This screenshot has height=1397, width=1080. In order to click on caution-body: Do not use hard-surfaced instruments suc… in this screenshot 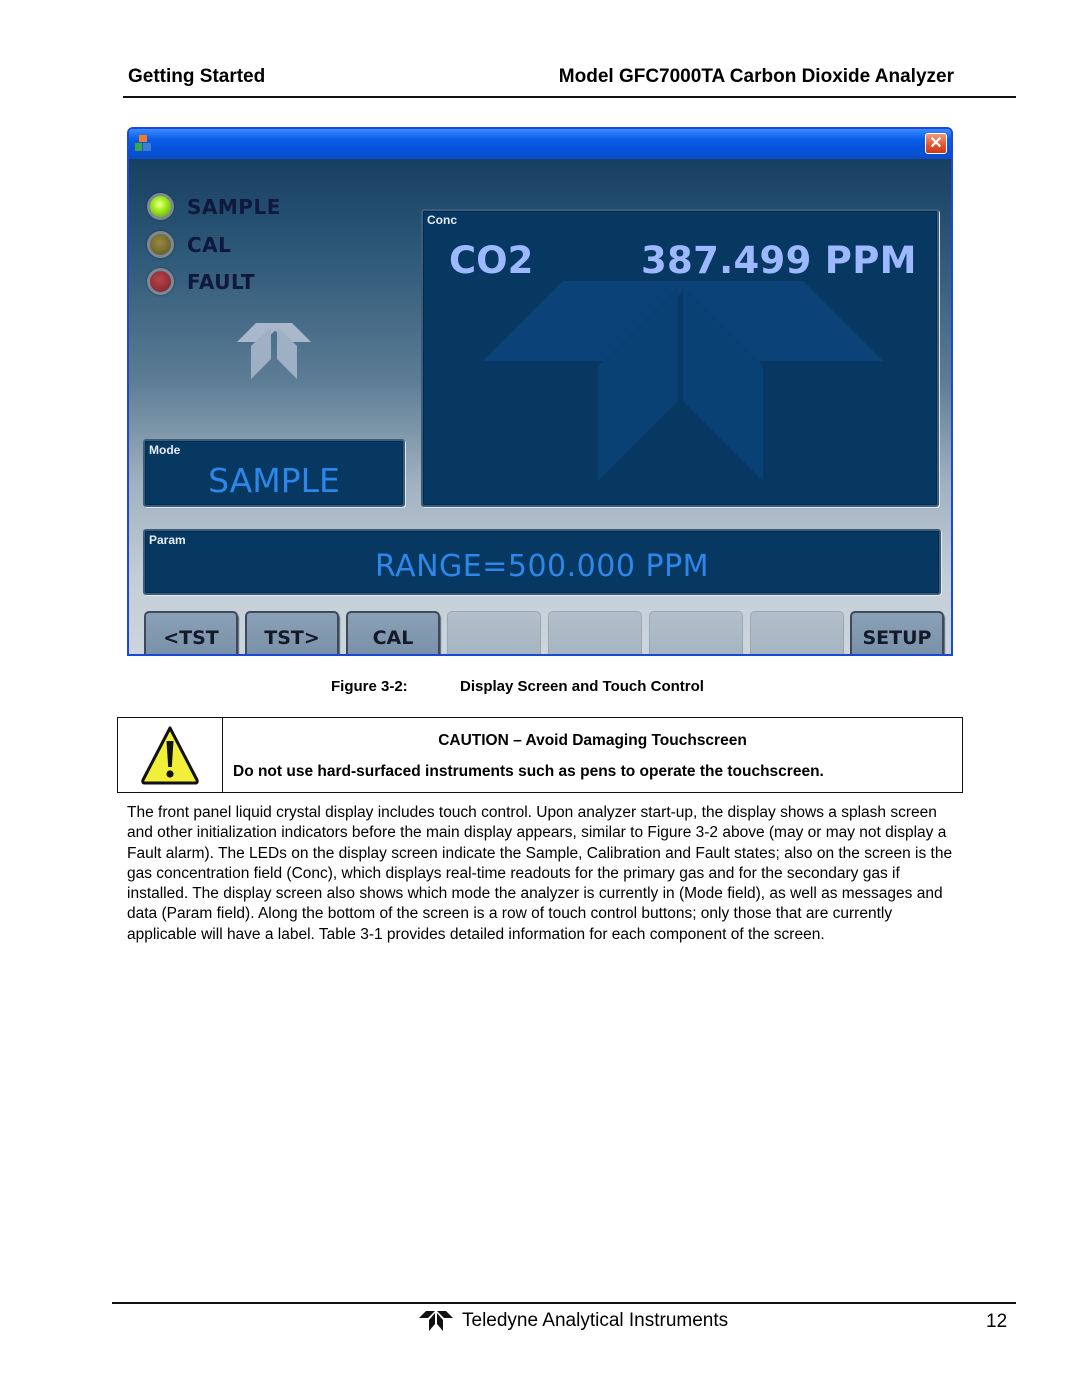, I will do `click(528, 771)`.